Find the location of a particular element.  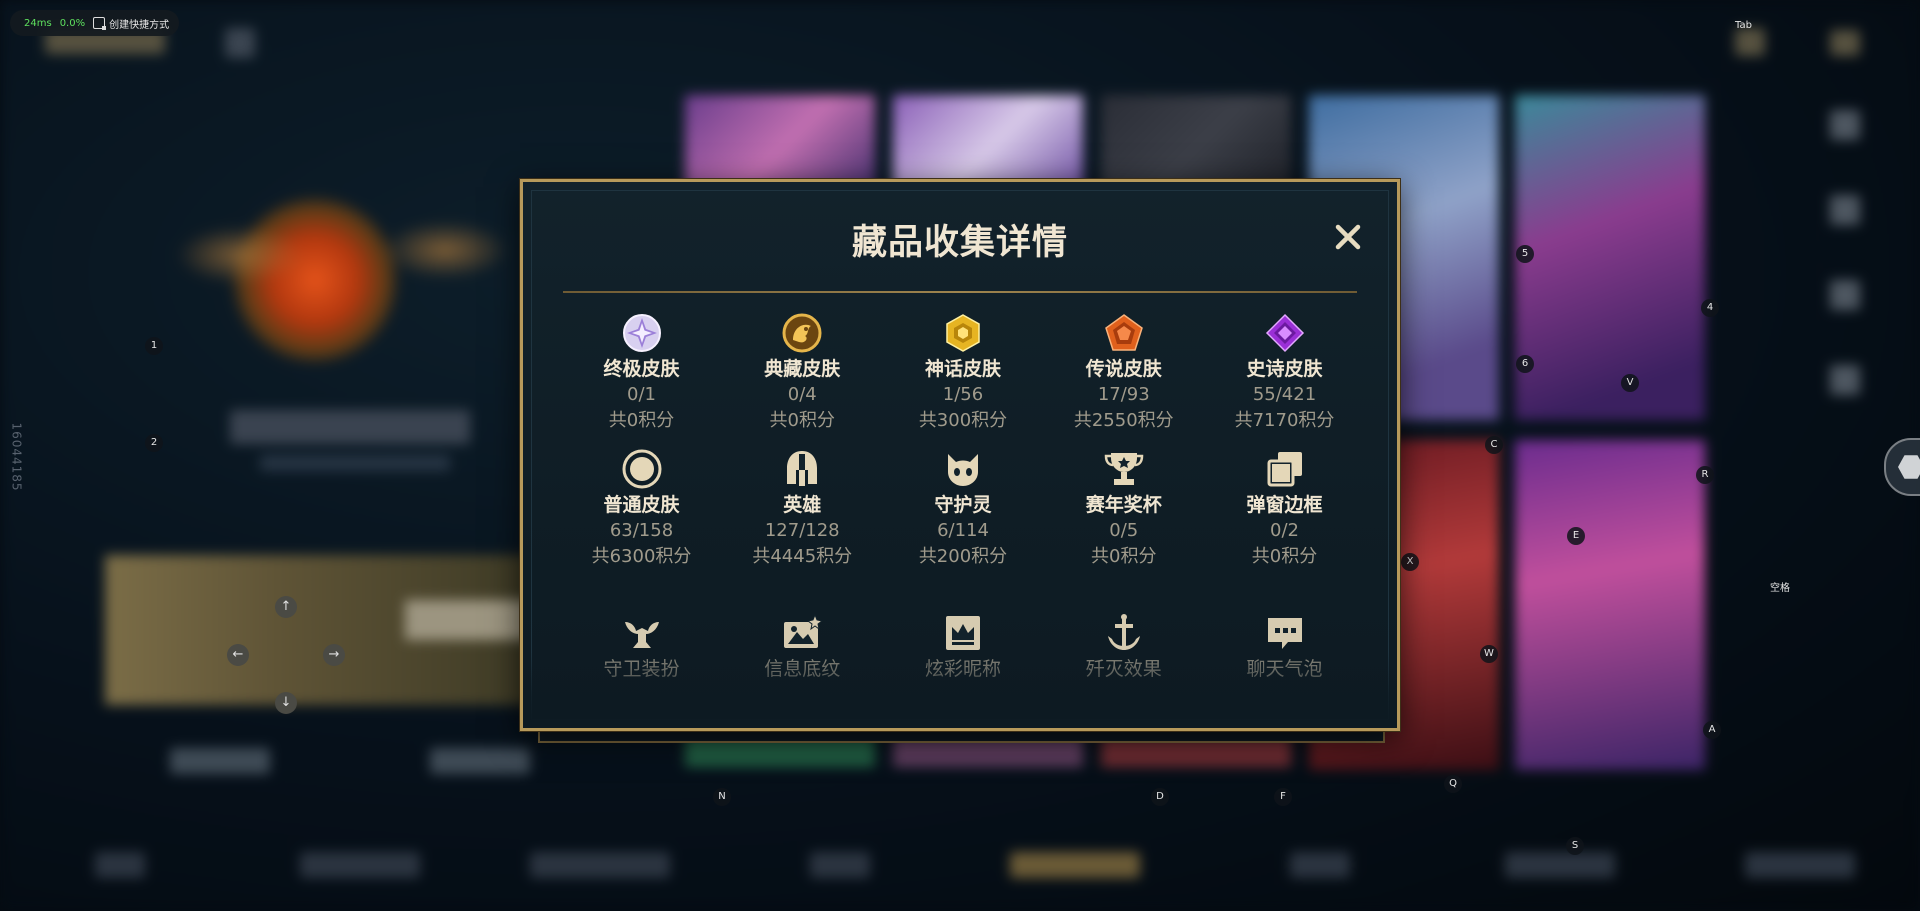

category-points: 共2550积分 is located at coordinates (1123, 420).